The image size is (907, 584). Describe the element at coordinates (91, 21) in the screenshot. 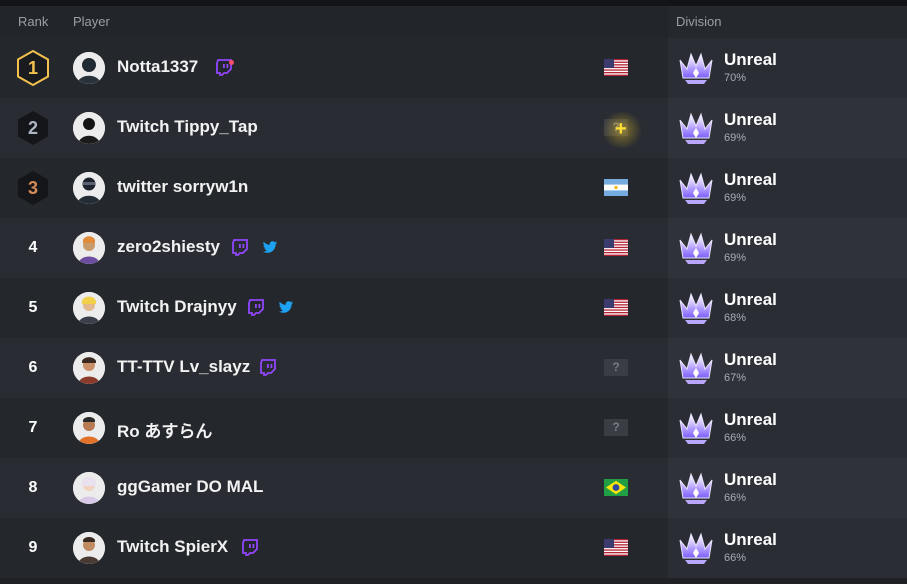

I see `player-header: Player` at that location.